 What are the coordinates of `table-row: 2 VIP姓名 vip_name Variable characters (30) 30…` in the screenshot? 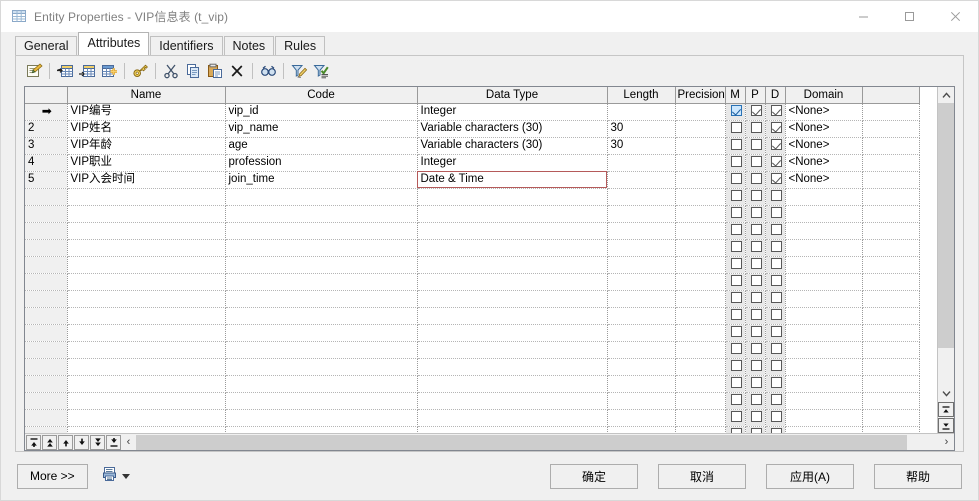 It's located at (472, 129).